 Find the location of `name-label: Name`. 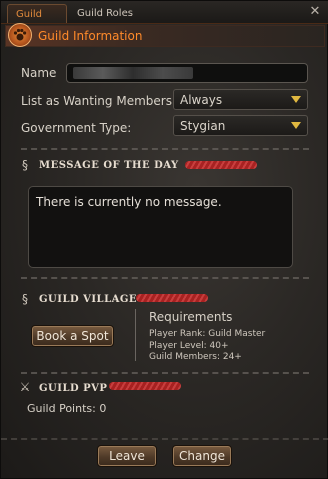

name-label: Name is located at coordinates (39, 73).